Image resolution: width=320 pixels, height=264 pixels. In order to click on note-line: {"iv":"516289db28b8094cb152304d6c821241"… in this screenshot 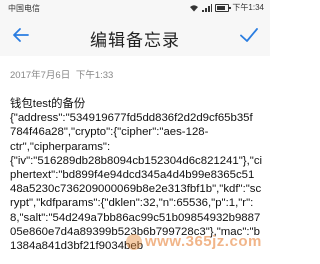, I will do `click(136, 160)`.